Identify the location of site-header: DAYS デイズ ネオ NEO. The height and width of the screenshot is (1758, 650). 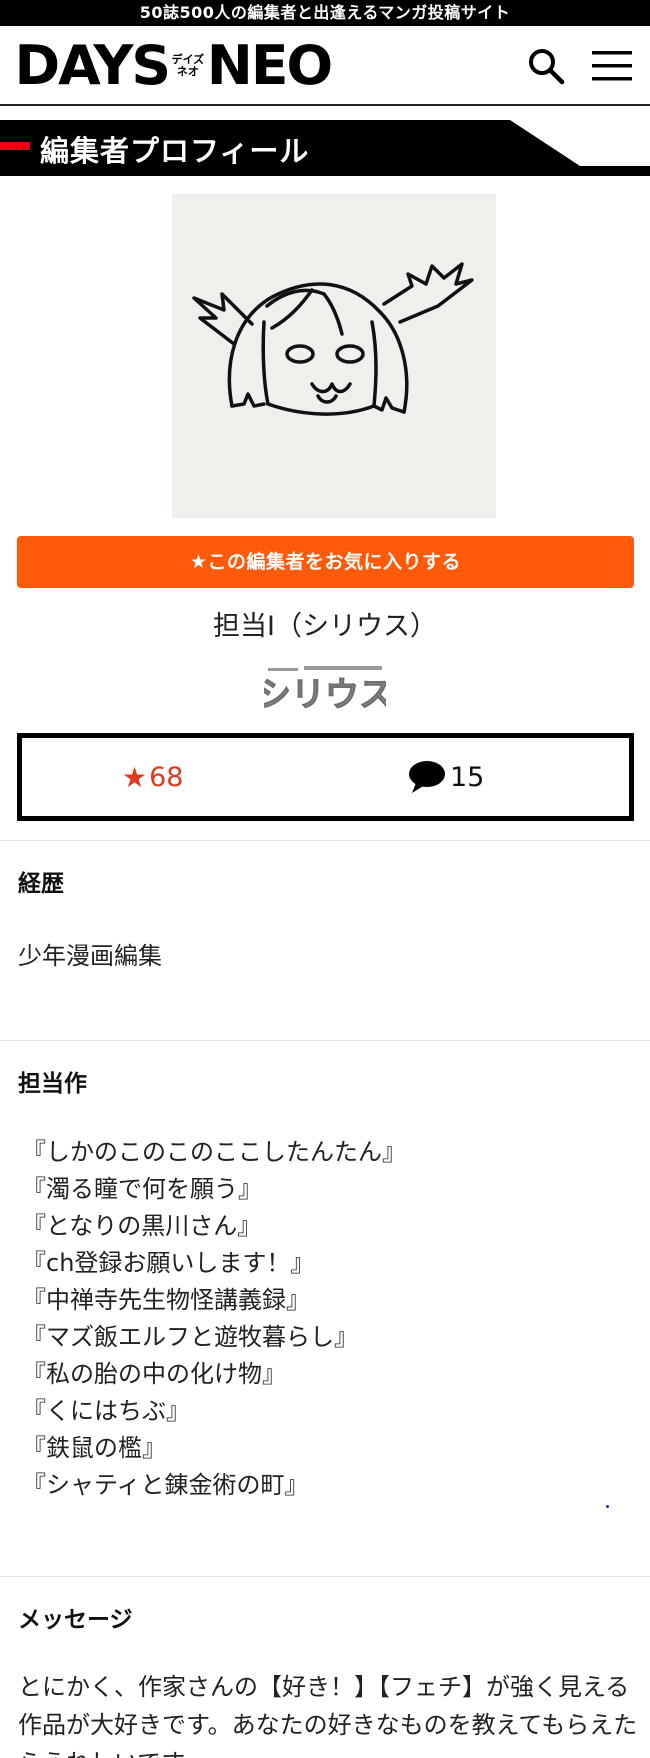
(325, 66).